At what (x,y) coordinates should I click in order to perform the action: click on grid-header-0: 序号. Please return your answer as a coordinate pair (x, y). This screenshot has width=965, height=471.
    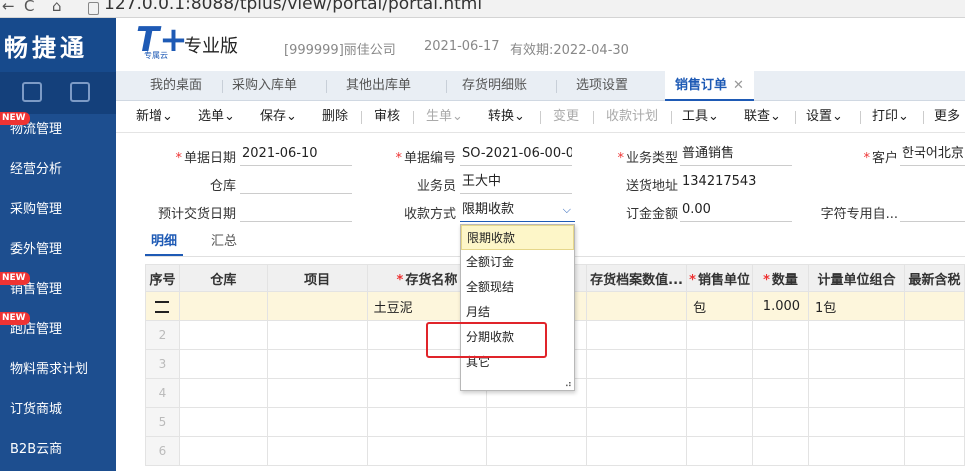
    Looking at the image, I should click on (162, 278).